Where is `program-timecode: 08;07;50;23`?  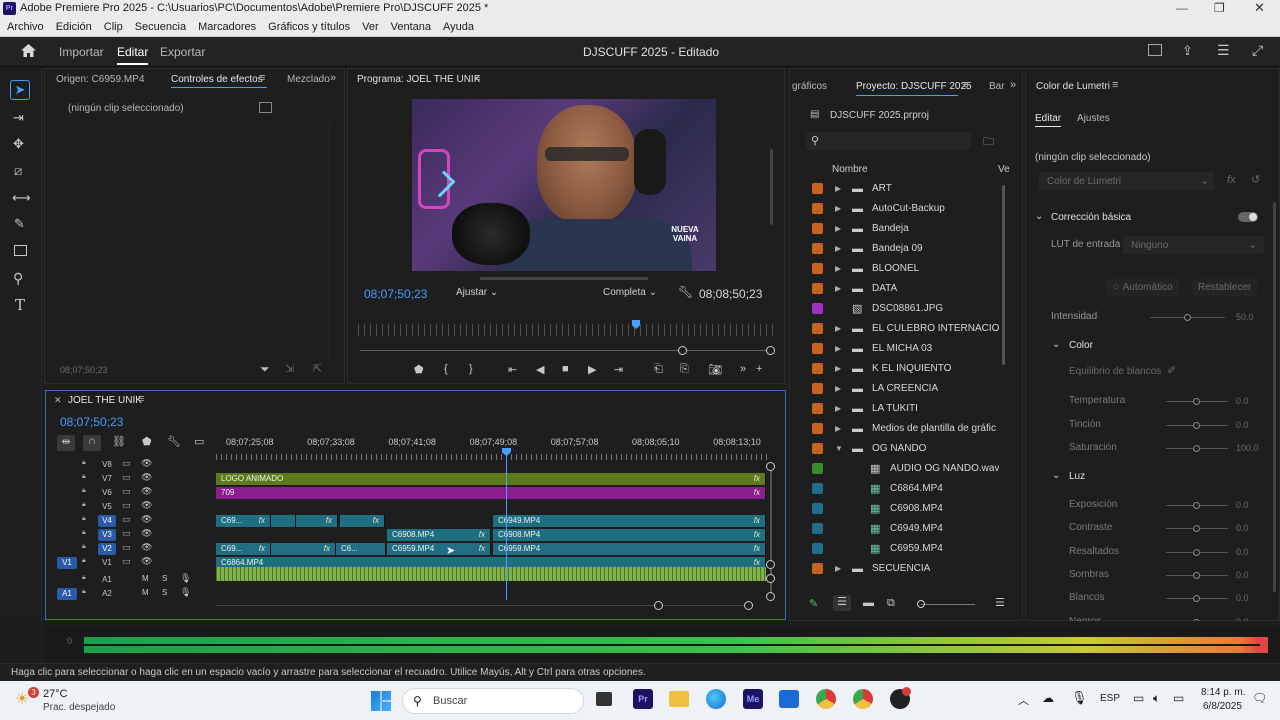 program-timecode: 08;07;50;23 is located at coordinates (395, 294).